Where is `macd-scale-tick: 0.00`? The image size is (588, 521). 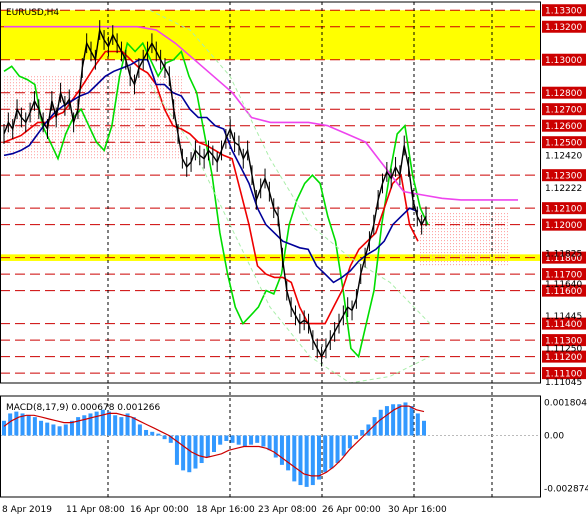 macd-scale-tick: 0.00 is located at coordinates (554, 436).